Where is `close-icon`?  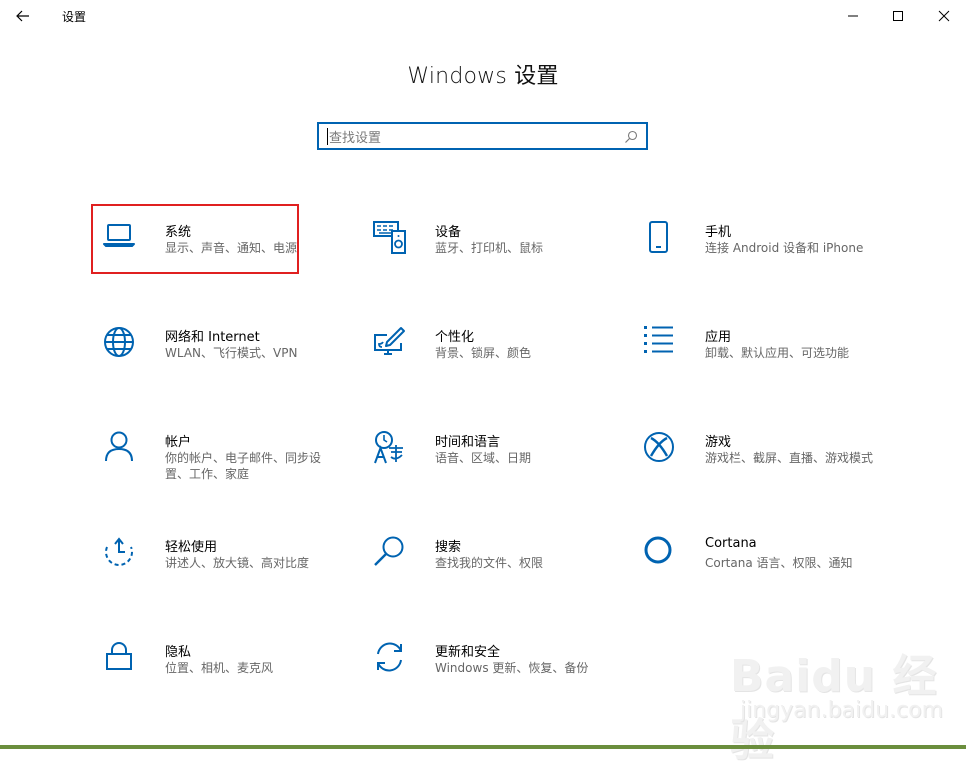 close-icon is located at coordinates (944, 16).